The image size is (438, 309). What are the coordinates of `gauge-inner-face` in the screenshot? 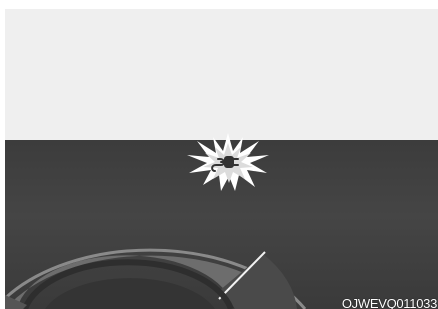 It's located at (130, 293).